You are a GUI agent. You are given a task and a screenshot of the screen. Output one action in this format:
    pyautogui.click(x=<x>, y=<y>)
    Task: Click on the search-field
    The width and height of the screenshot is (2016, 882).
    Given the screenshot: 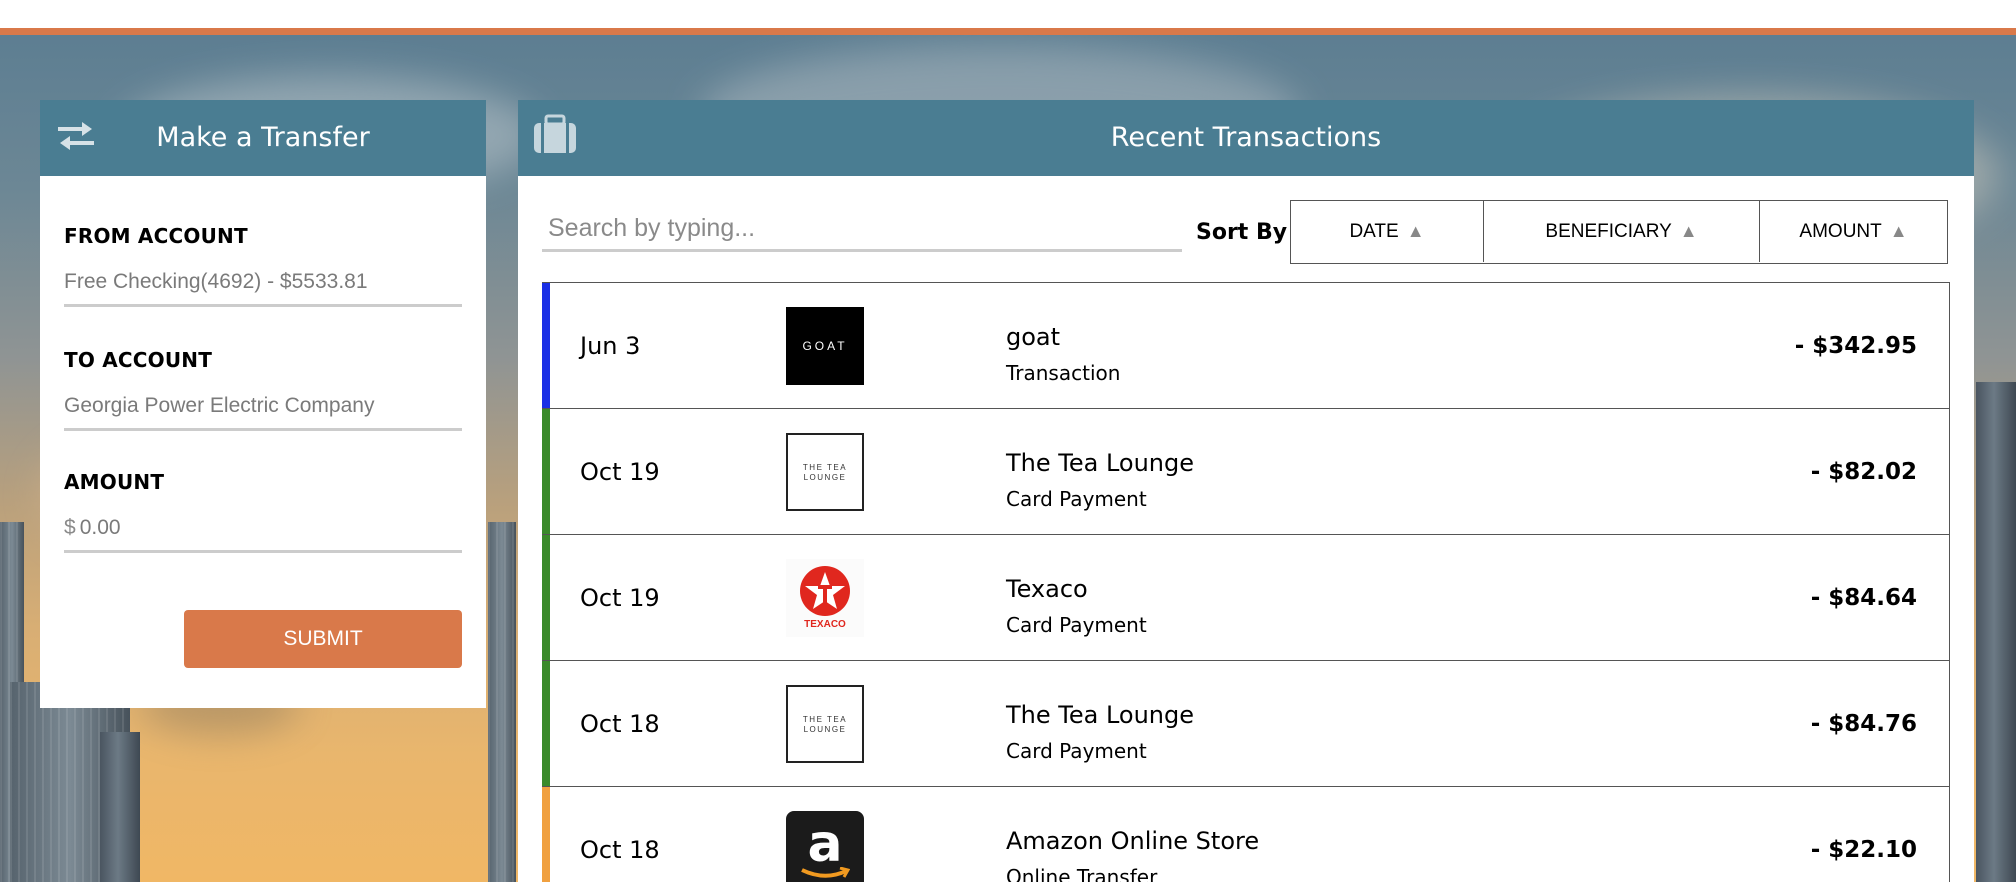 What is the action you would take?
    pyautogui.click(x=862, y=233)
    